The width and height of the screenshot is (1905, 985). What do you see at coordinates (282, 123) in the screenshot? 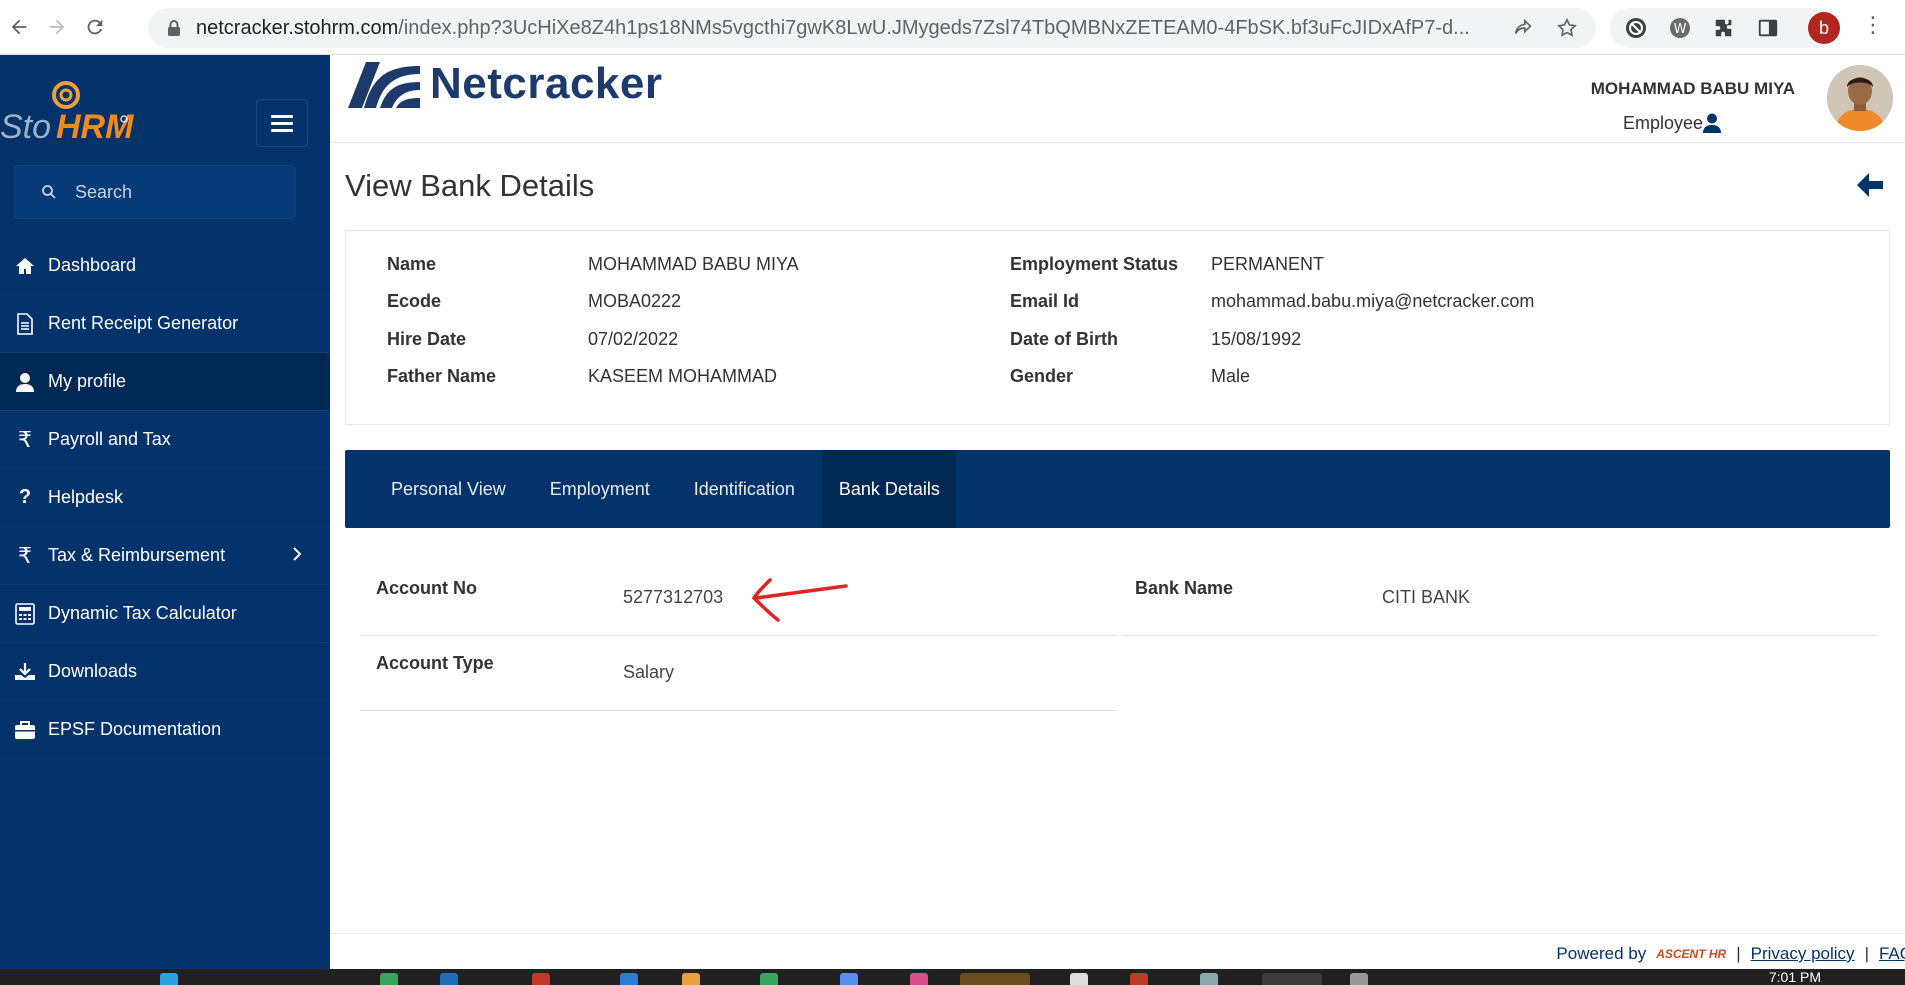
I see `hamburger-menu-button` at bounding box center [282, 123].